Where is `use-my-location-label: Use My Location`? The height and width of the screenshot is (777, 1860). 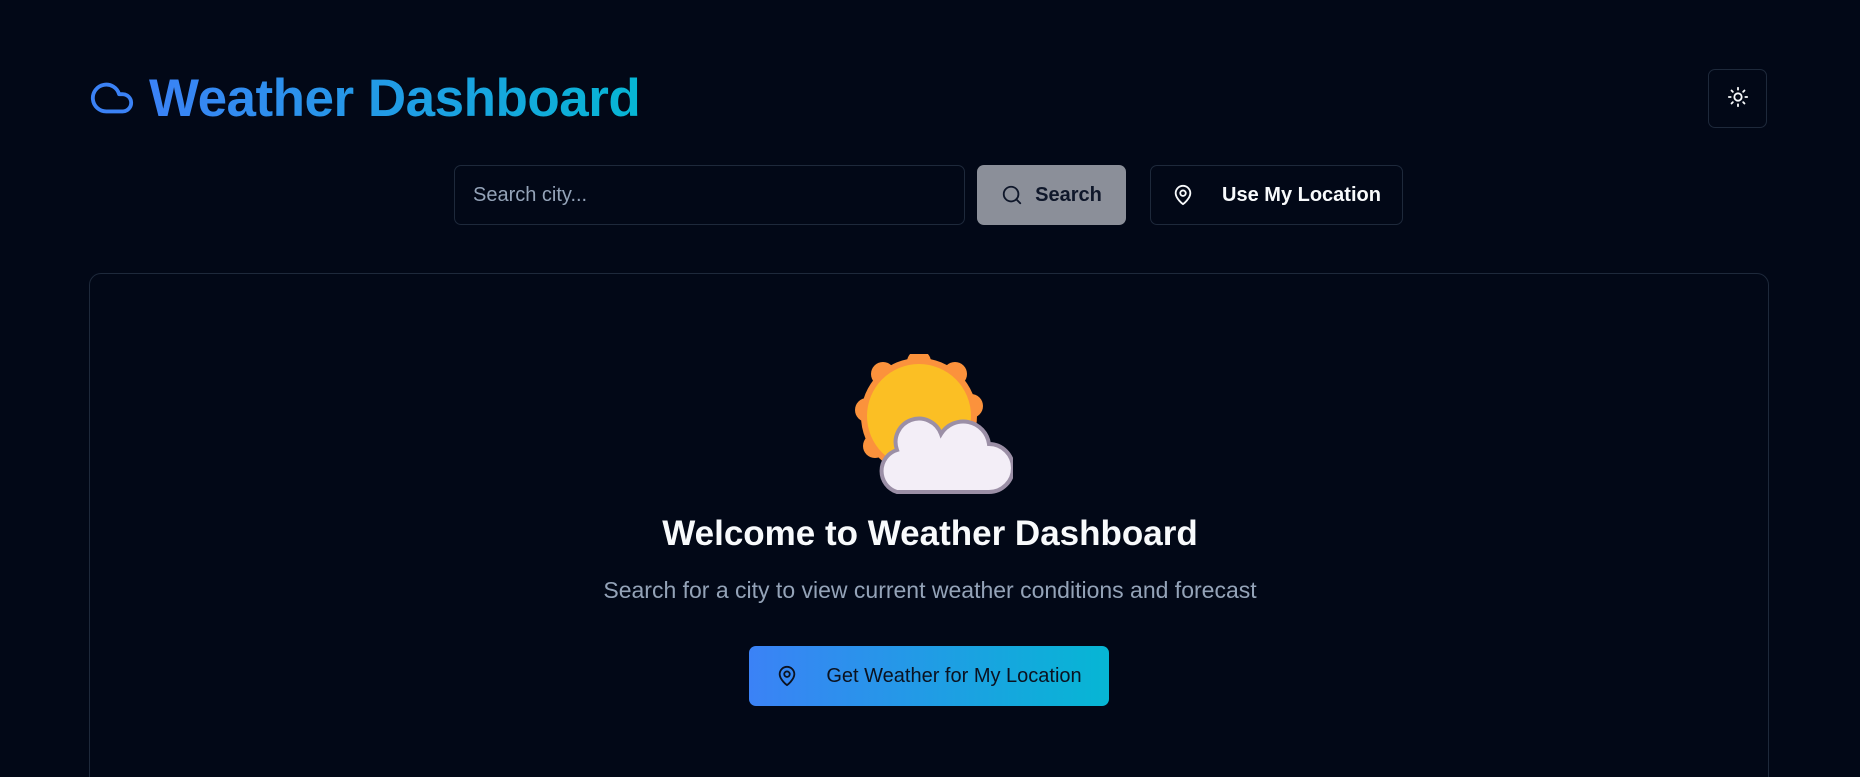 use-my-location-label: Use My Location is located at coordinates (1301, 194).